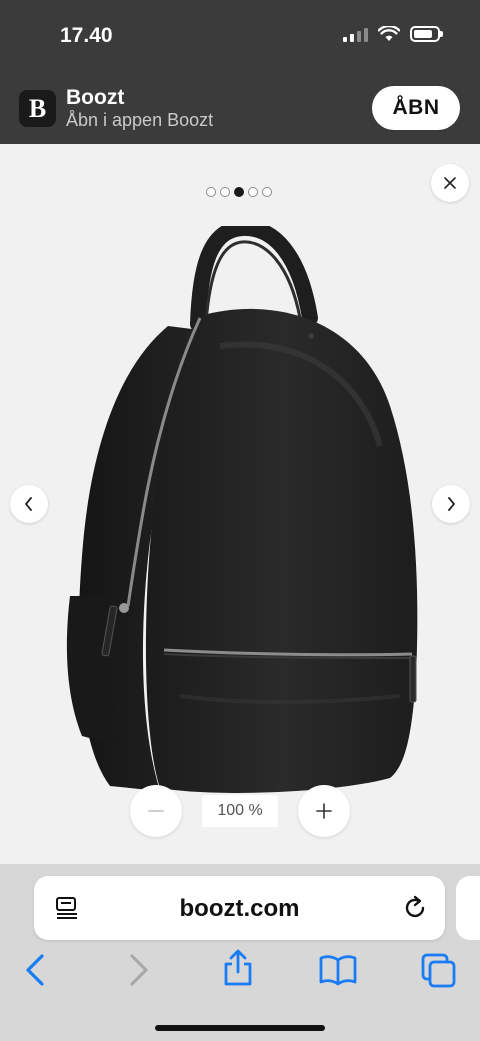 This screenshot has height=1041, width=480. What do you see at coordinates (240, 72) in the screenshot?
I see `app-banner-area: 17.40 B Boozt Åbn i appen Boozt ÅBN` at bounding box center [240, 72].